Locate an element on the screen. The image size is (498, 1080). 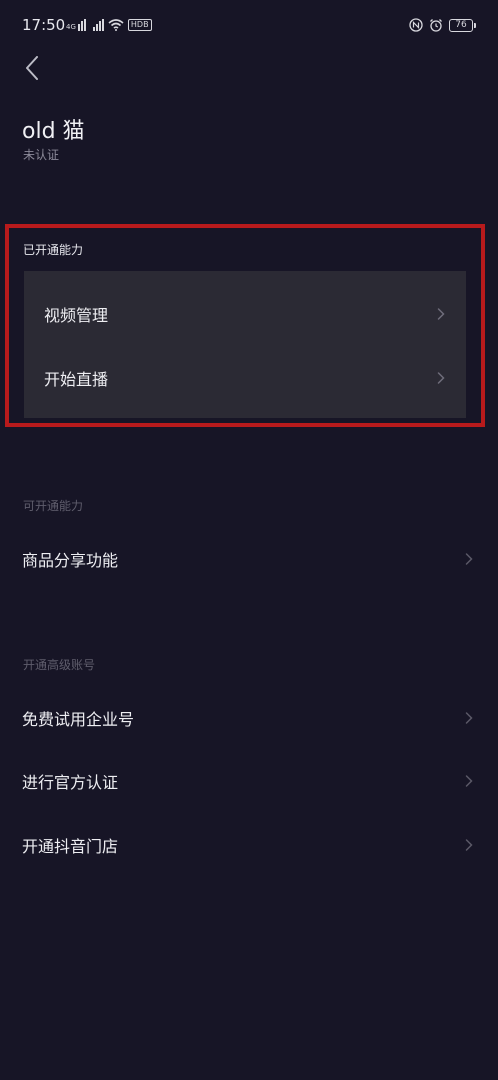
battery-level: 76 is located at coordinates (461, 25).